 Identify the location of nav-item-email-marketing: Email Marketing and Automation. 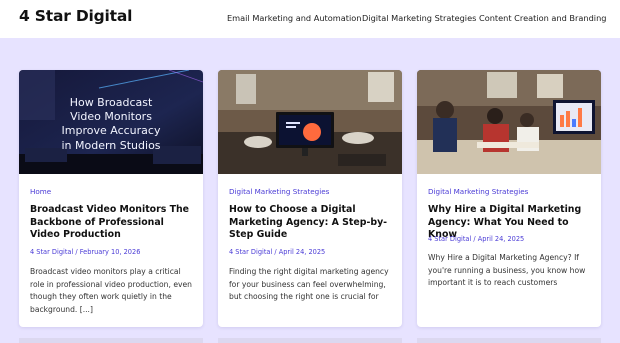
(294, 18).